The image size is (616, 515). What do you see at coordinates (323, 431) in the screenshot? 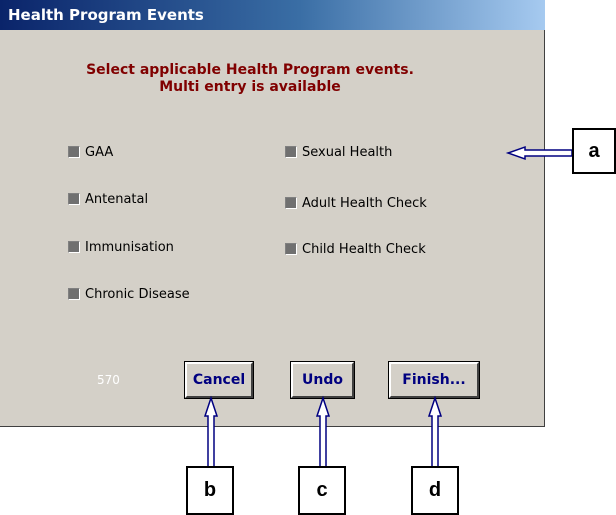
I see `callout-arrow-c` at bounding box center [323, 431].